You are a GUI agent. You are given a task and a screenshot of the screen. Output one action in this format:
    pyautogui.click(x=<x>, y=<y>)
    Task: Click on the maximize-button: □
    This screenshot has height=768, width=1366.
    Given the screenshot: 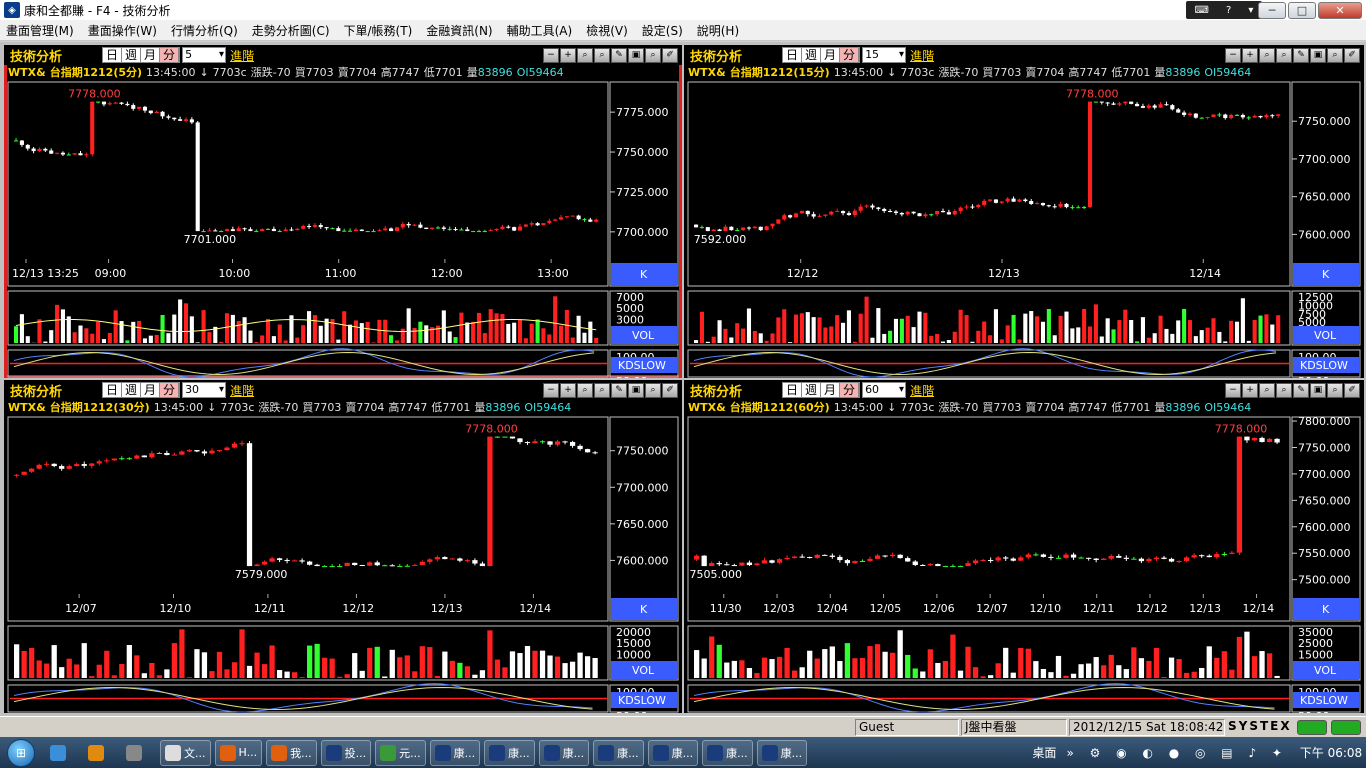 What is the action you would take?
    pyautogui.click(x=1302, y=10)
    